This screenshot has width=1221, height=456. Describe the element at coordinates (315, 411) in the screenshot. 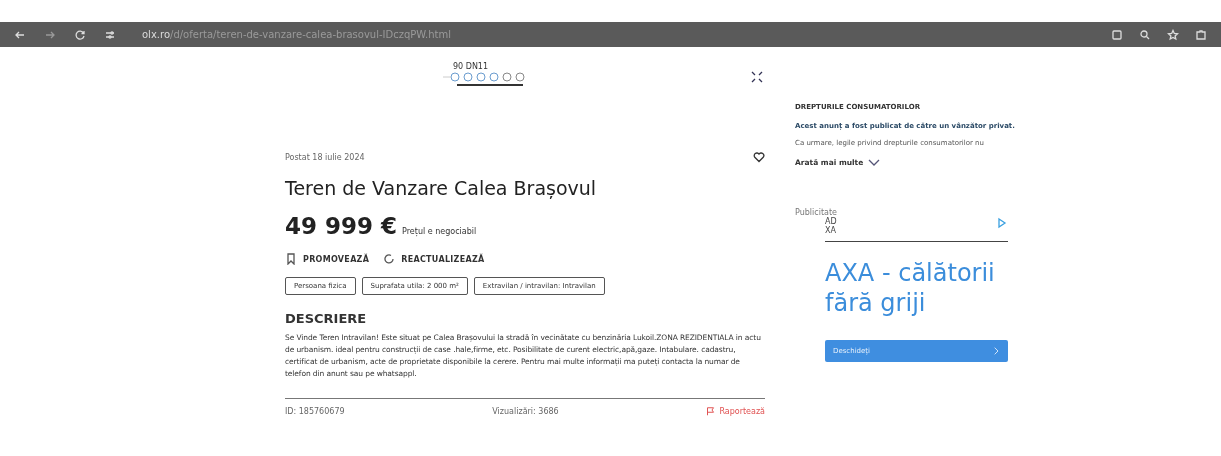

I see `listing-id: ID: 185760679` at that location.